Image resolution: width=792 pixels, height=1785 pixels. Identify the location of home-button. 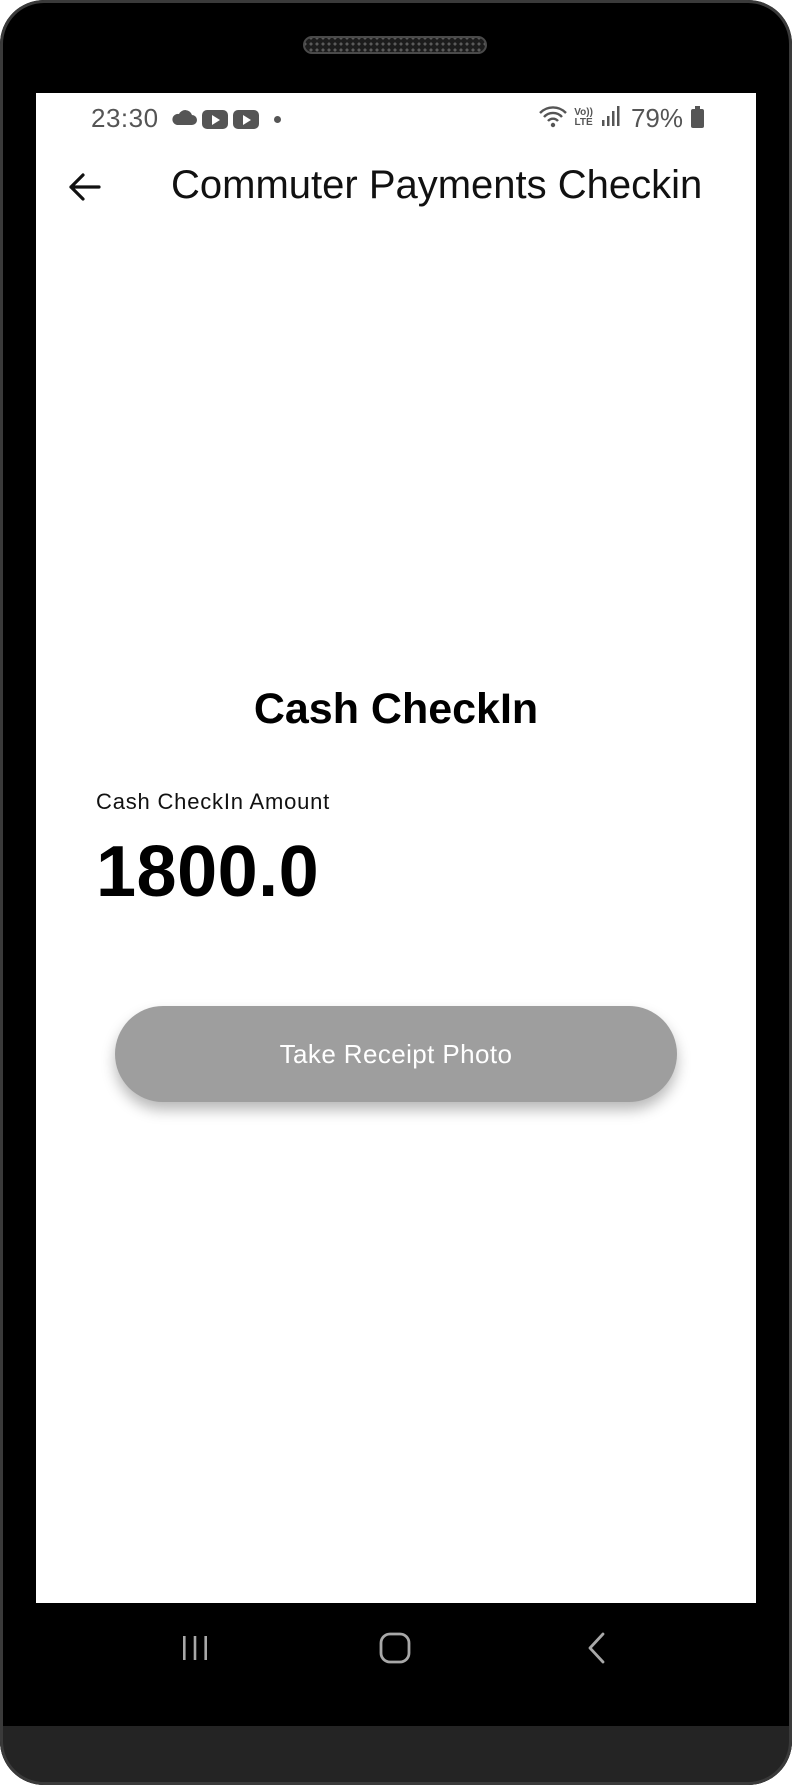
(395, 1648).